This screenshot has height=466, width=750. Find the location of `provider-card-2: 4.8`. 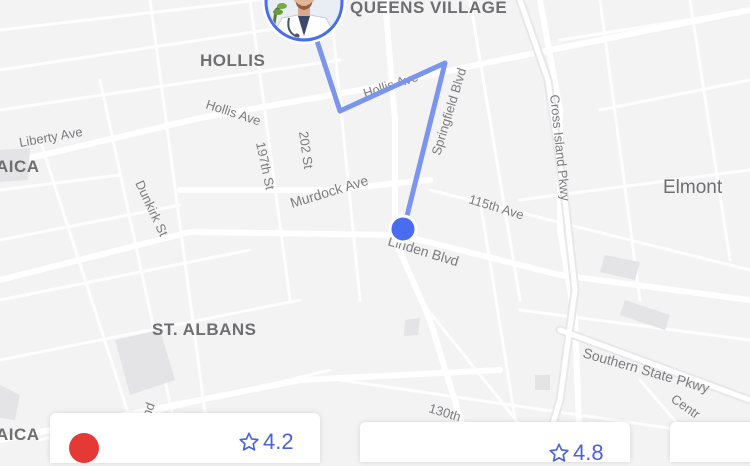

provider-card-2: 4.8 is located at coordinates (495, 443).